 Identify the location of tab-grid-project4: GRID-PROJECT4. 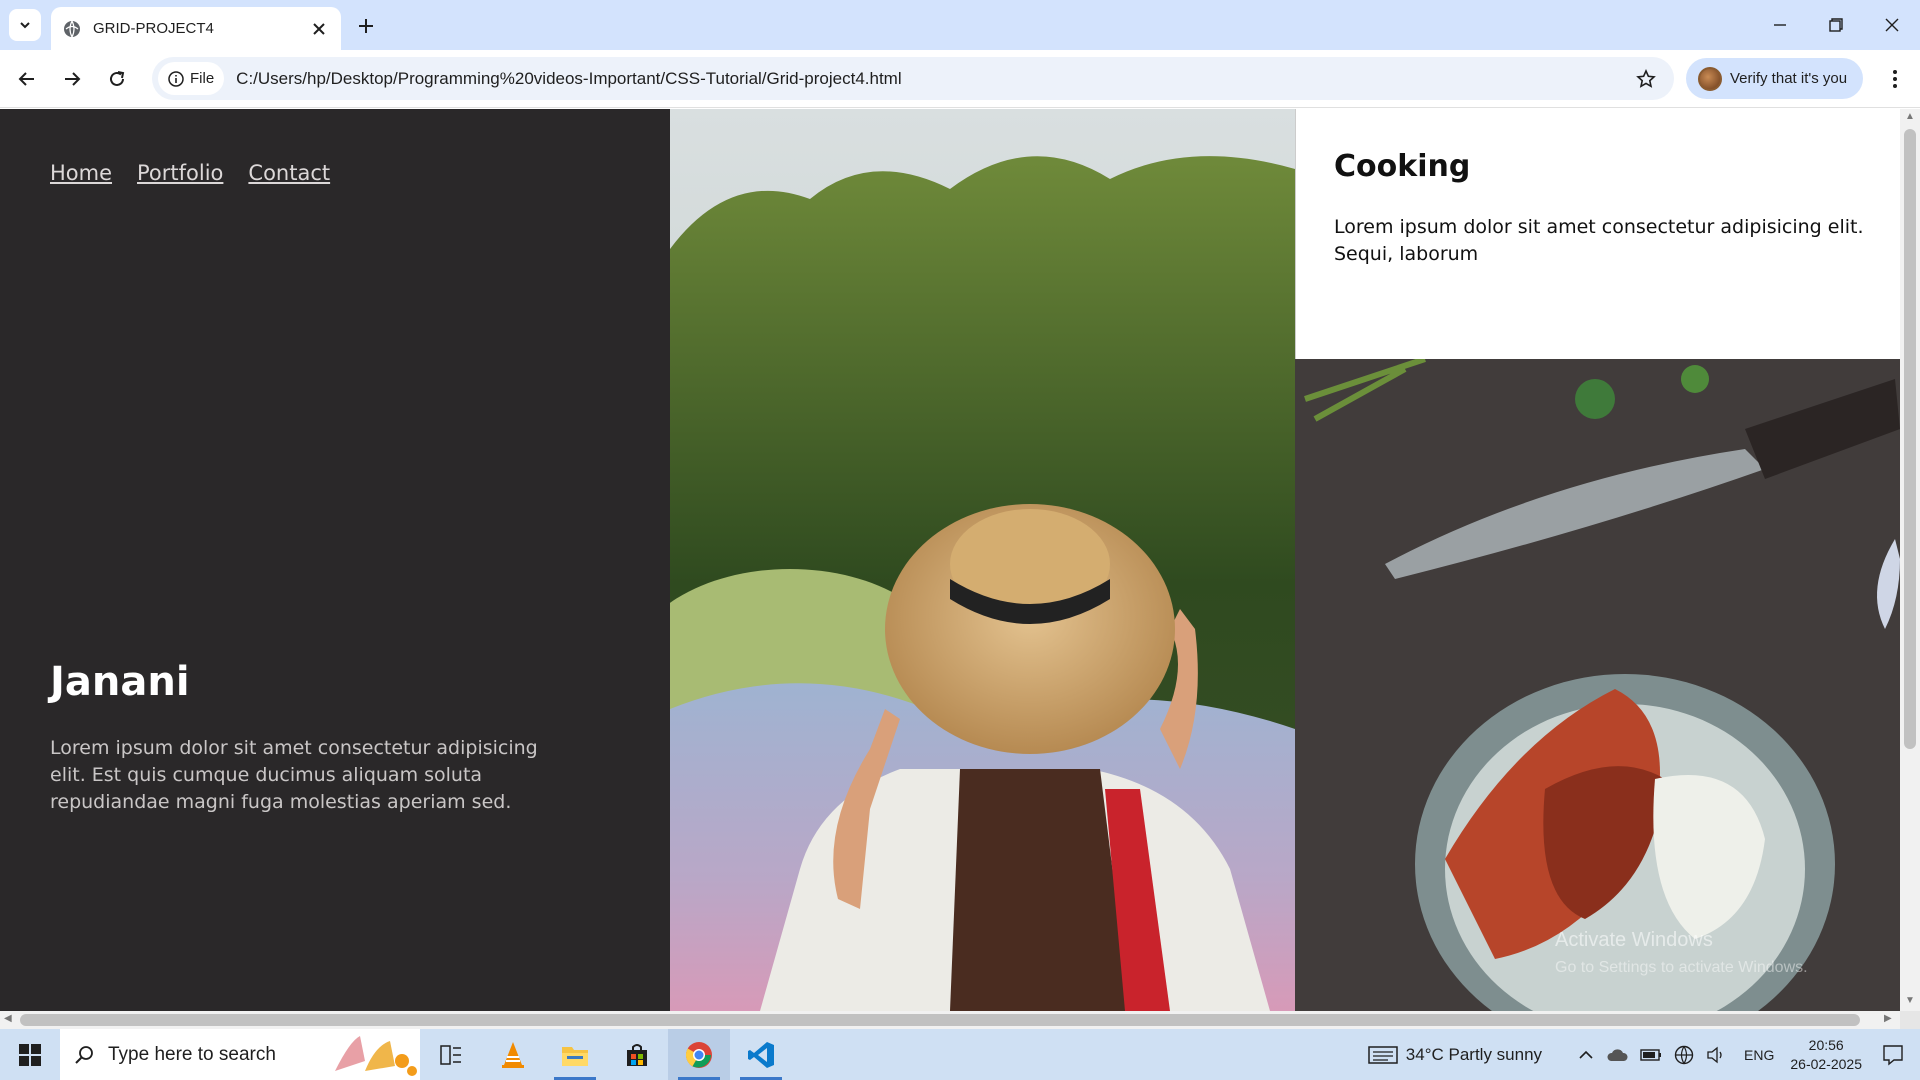
(196, 28).